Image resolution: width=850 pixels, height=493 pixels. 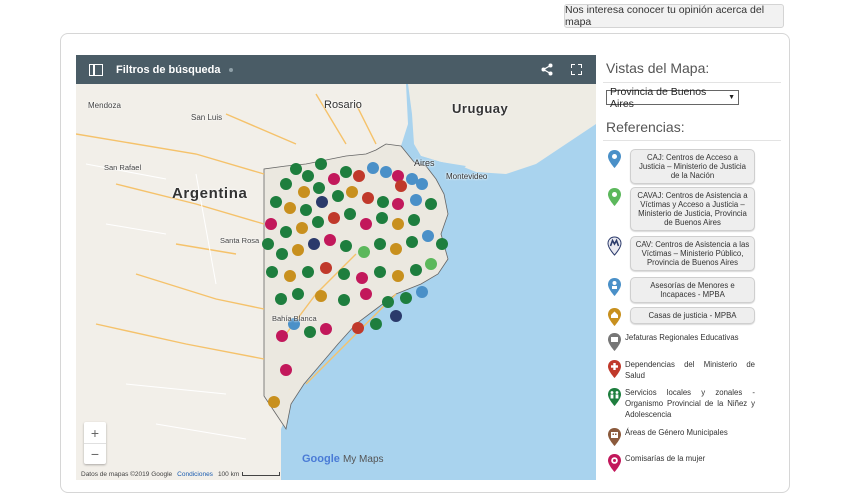 I want to click on map-title: Filtros de búsqueda, so click(x=168, y=69).